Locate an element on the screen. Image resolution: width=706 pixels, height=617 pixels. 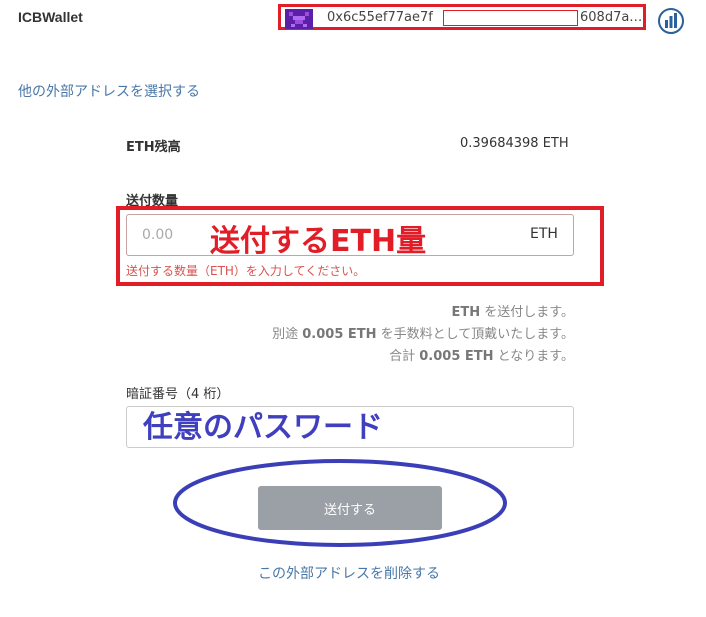
summary-fee-line: 別途 0.005 ETH を手数料として頂戴いたします。 is located at coordinates (423, 332).